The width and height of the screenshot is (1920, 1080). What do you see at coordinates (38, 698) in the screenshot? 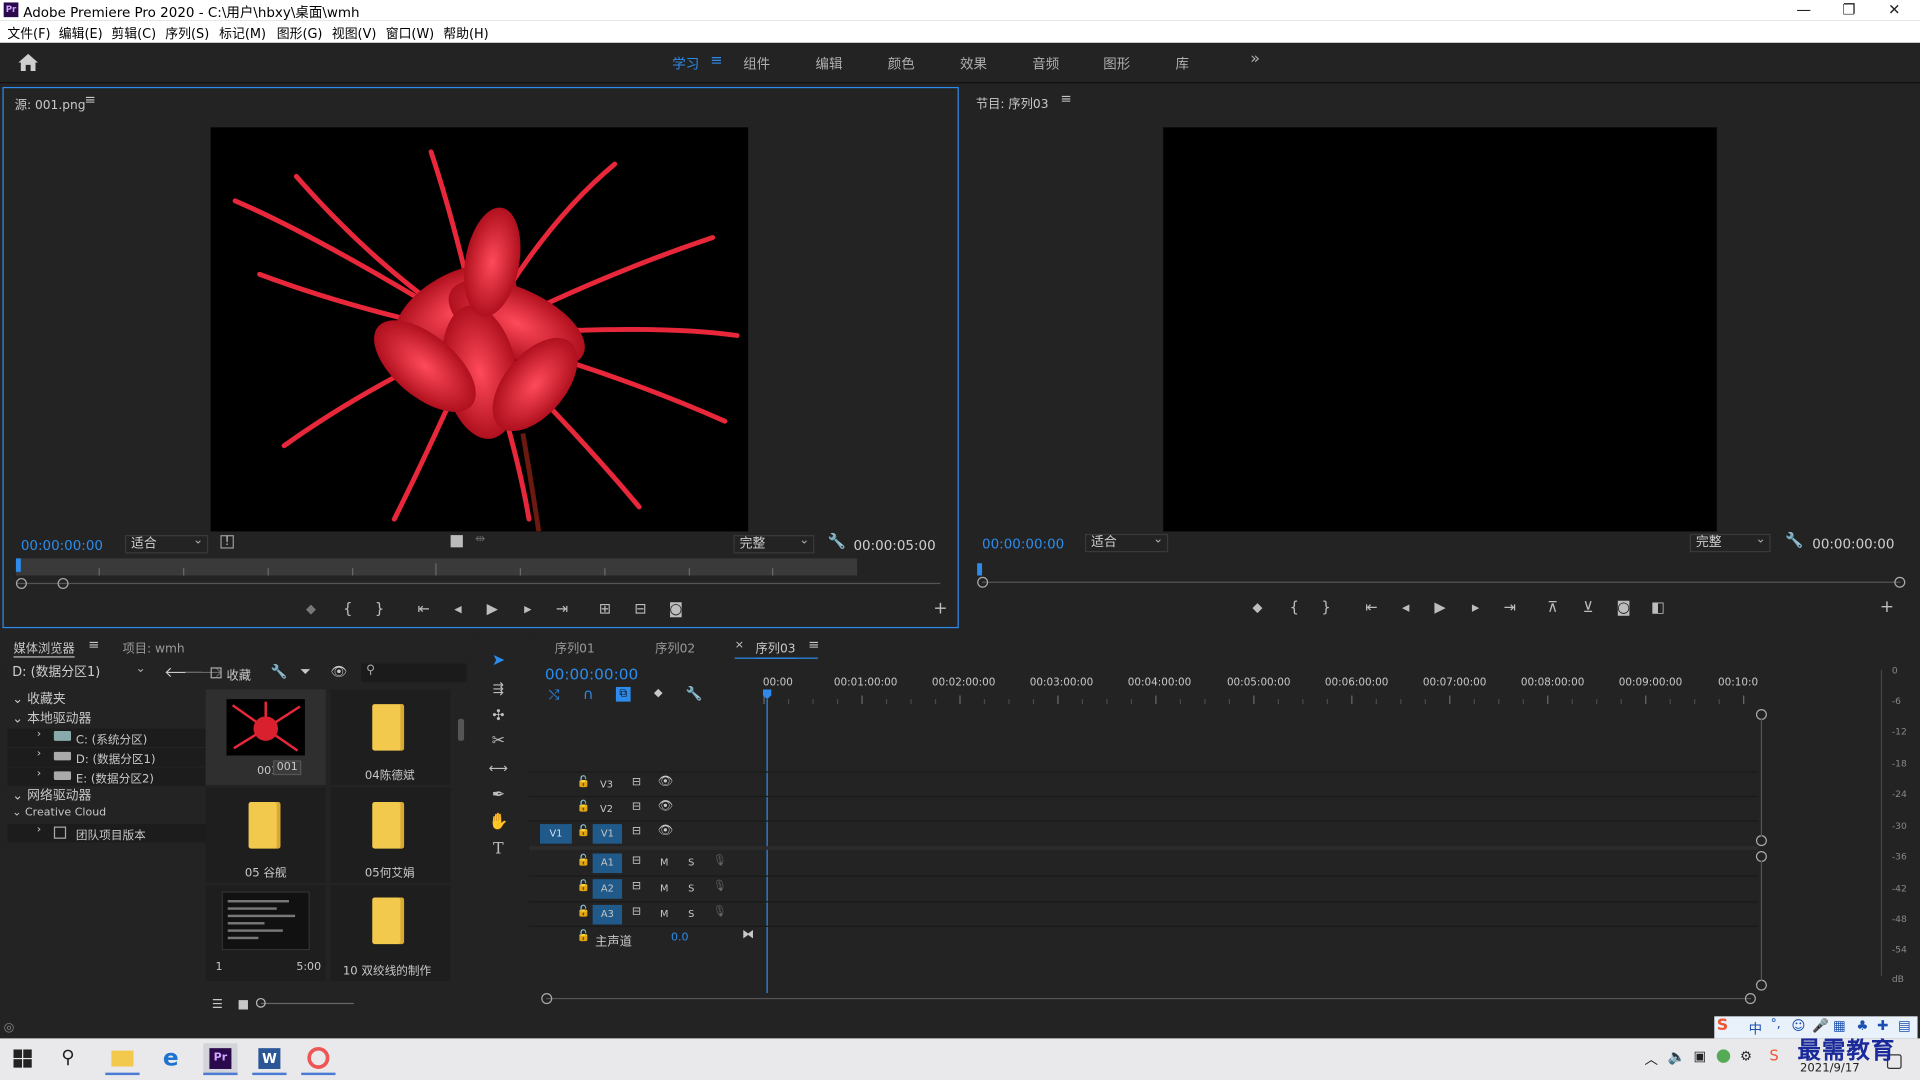
I see `tree-favorites: ⌄ 收藏夹` at bounding box center [38, 698].